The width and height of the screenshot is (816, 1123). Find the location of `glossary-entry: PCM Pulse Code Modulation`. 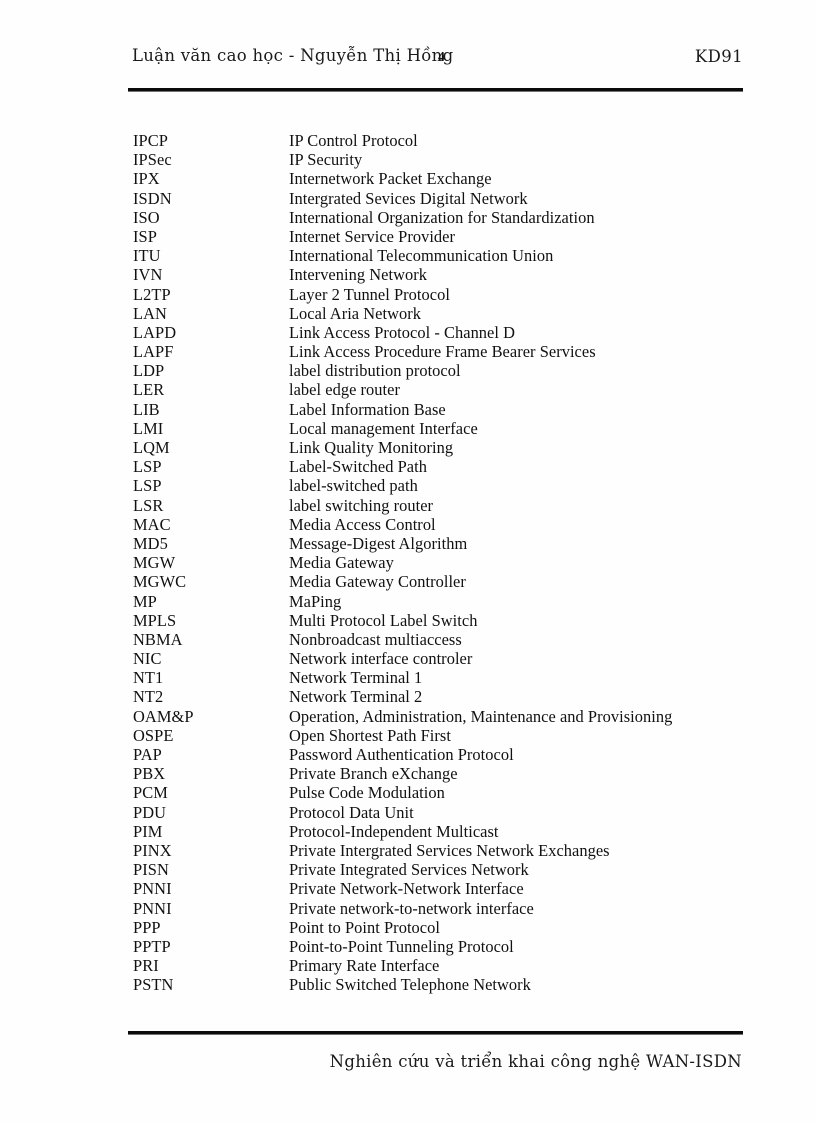

glossary-entry: PCM Pulse Code Modulation is located at coordinates (443, 792).